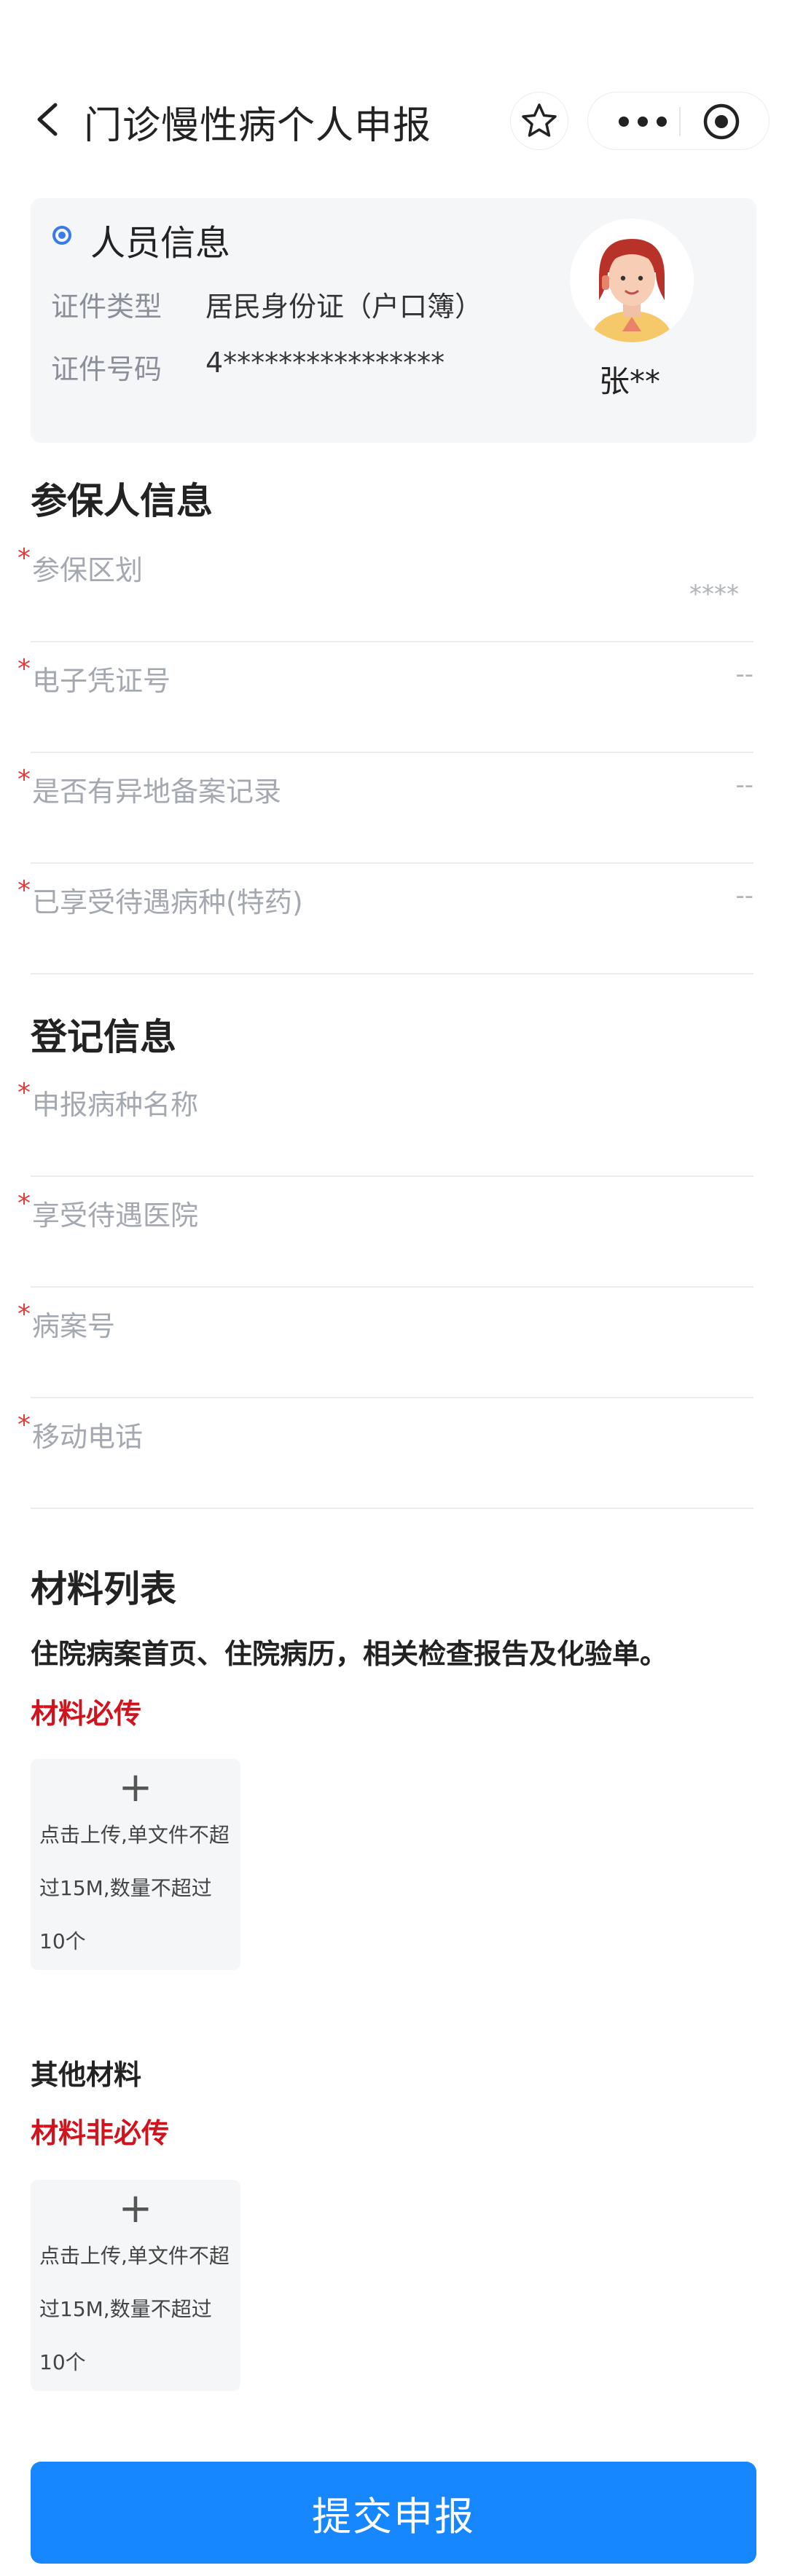 This screenshot has width=787, height=2576. Describe the element at coordinates (107, 369) in the screenshot. I see `id-number-label: 证件号码` at that location.